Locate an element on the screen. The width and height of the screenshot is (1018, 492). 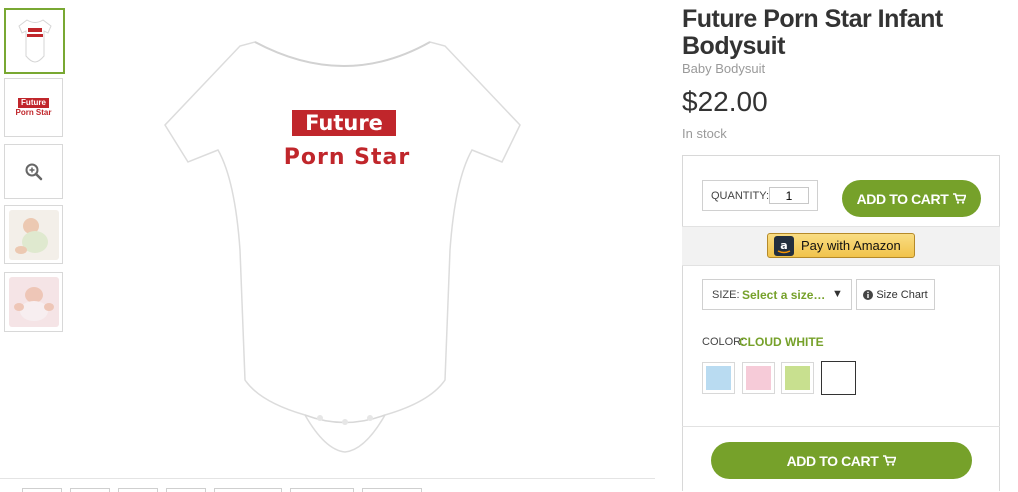
thumbnail-zoom is located at coordinates (33, 171).